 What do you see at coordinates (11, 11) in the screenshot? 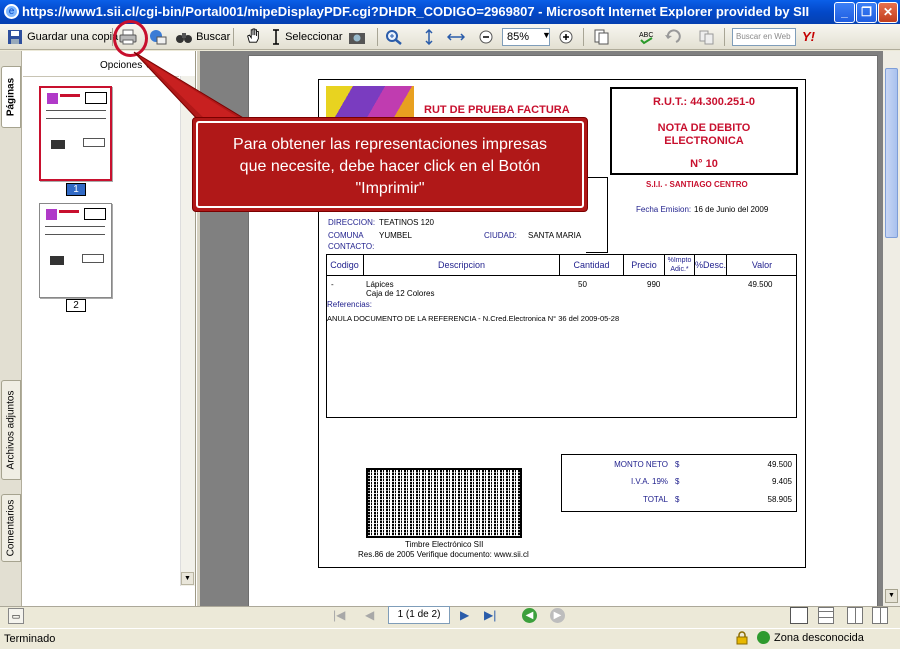
I see `ie-icon: e` at bounding box center [11, 11].